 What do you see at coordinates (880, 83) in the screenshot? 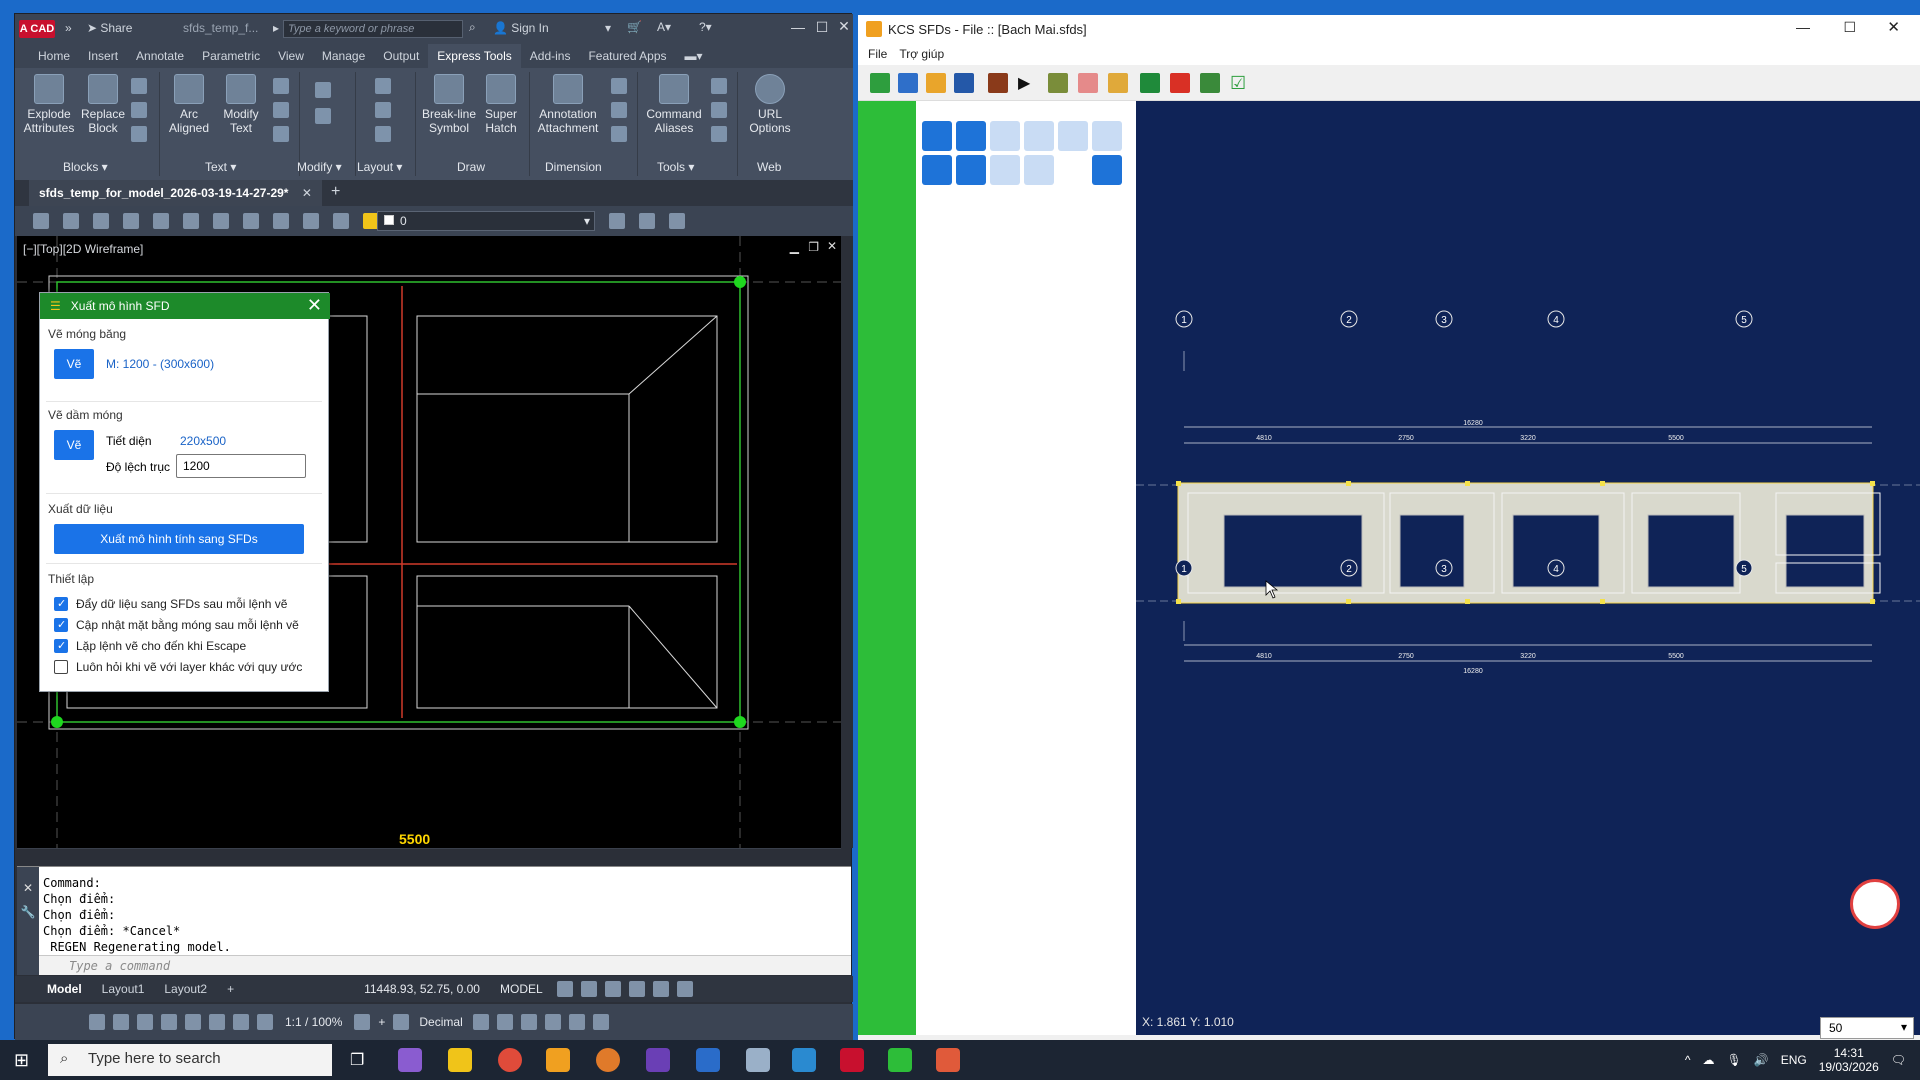
I see `new-file-icon` at bounding box center [880, 83].